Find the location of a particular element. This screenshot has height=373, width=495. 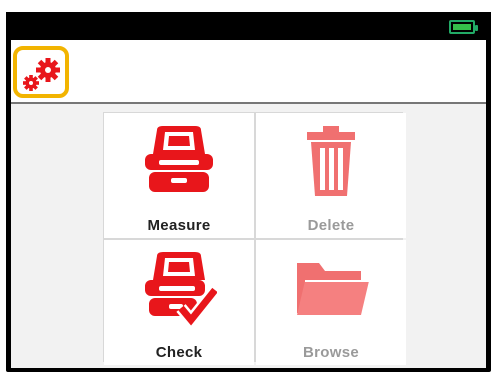

measure-device-icon is located at coordinates (179, 161).